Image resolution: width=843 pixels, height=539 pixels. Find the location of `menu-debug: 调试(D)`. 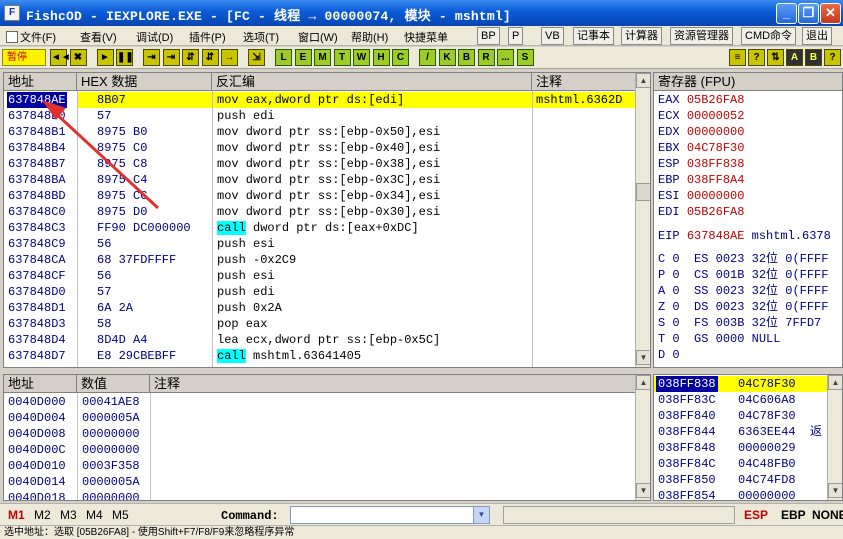

menu-debug: 调试(D) is located at coordinates (154, 37).